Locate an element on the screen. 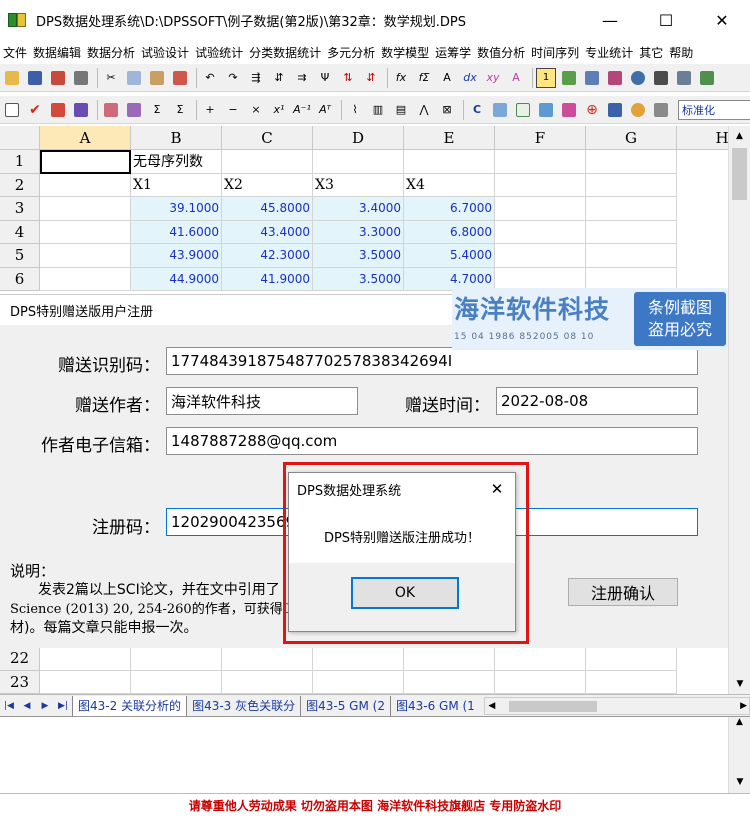  network-icon is located at coordinates (615, 110).